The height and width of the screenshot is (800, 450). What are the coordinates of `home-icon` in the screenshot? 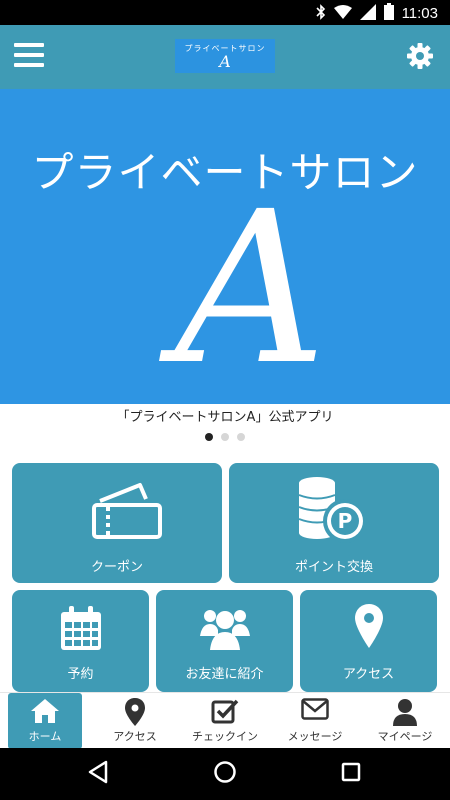 It's located at (45, 711).